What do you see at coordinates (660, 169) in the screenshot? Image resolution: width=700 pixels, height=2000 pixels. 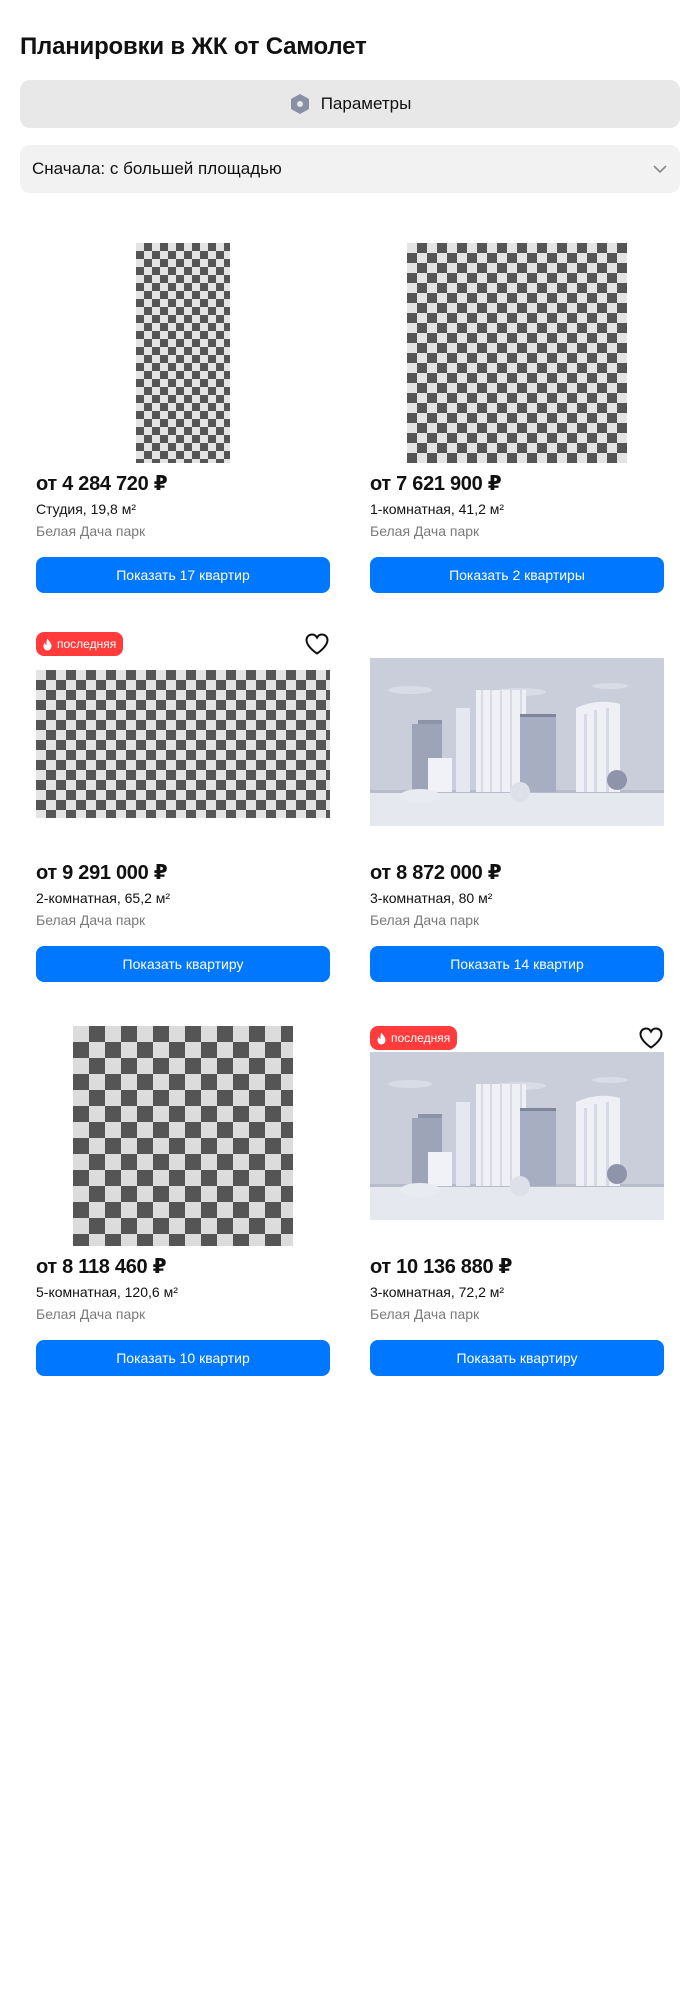 I see `chevron-down-icon` at bounding box center [660, 169].